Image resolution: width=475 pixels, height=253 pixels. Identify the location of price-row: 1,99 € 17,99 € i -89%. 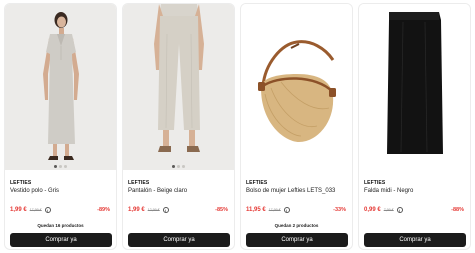
(60, 210).